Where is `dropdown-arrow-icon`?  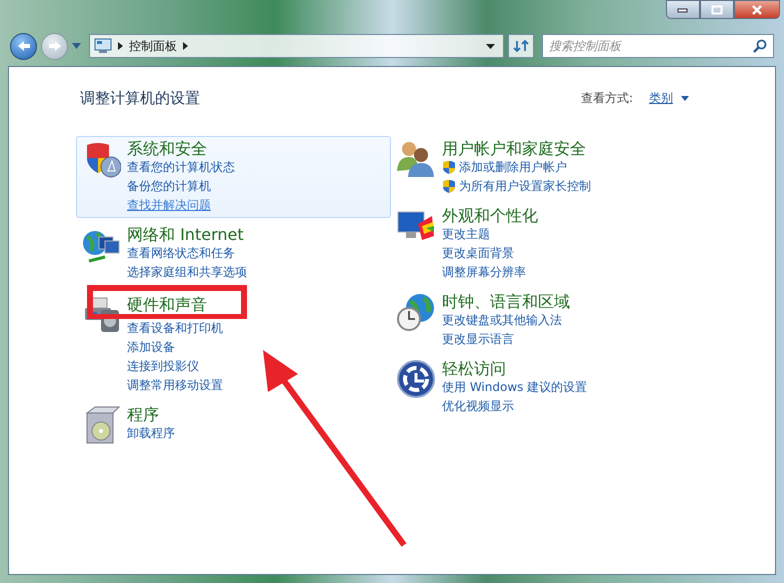
dropdown-arrow-icon is located at coordinates (490, 46).